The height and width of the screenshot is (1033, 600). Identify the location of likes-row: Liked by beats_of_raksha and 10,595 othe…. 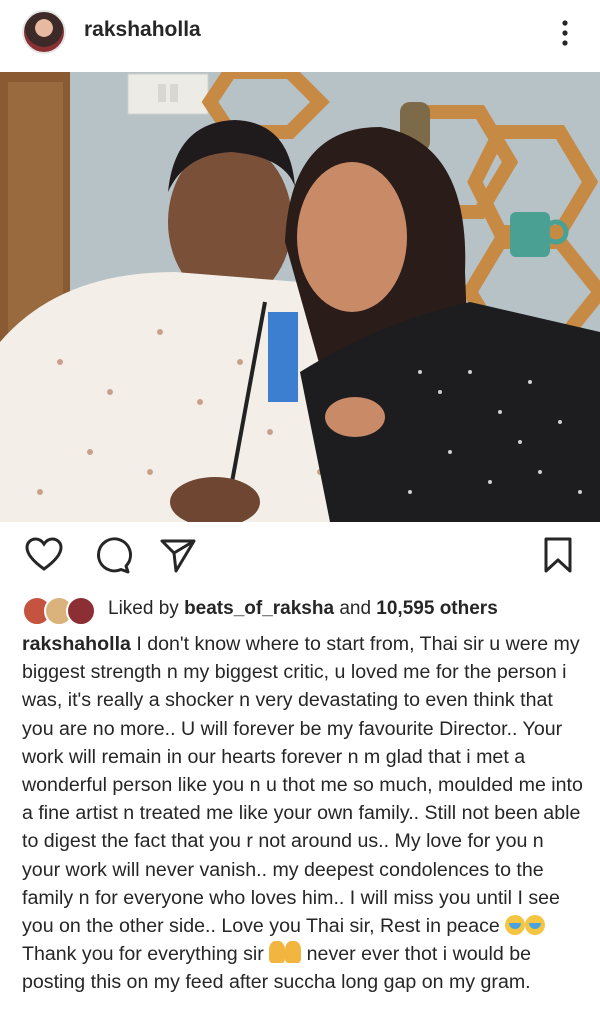
(307, 610).